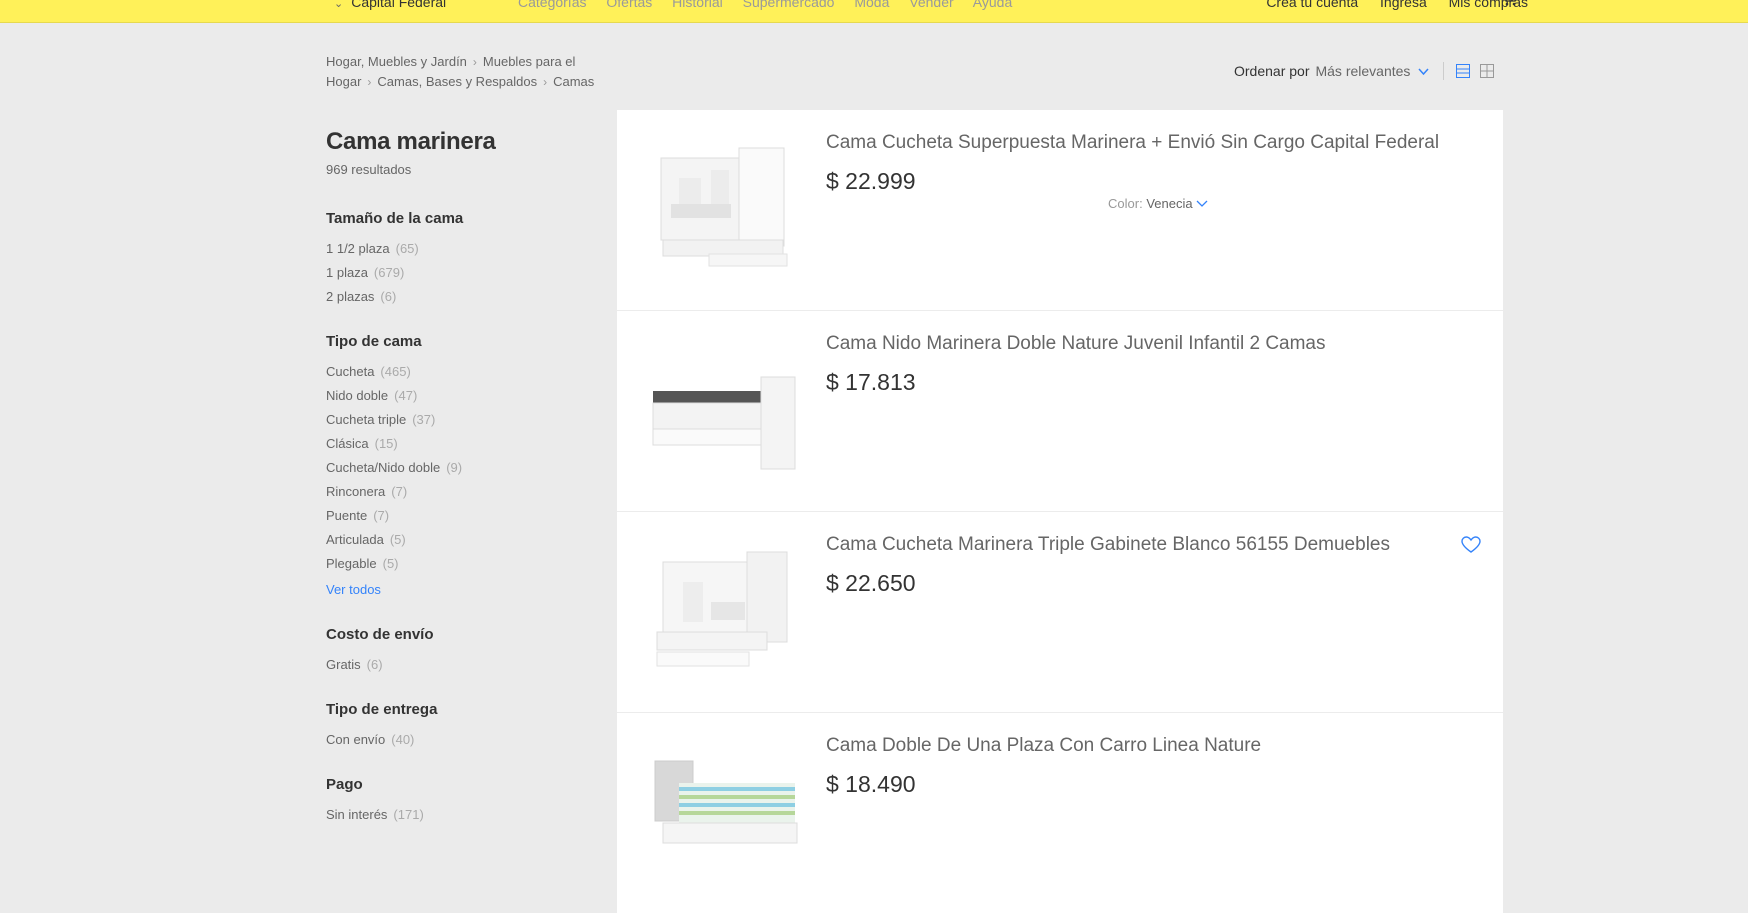  What do you see at coordinates (380, 634) in the screenshot?
I see `filter-title: Costo de envío` at bounding box center [380, 634].